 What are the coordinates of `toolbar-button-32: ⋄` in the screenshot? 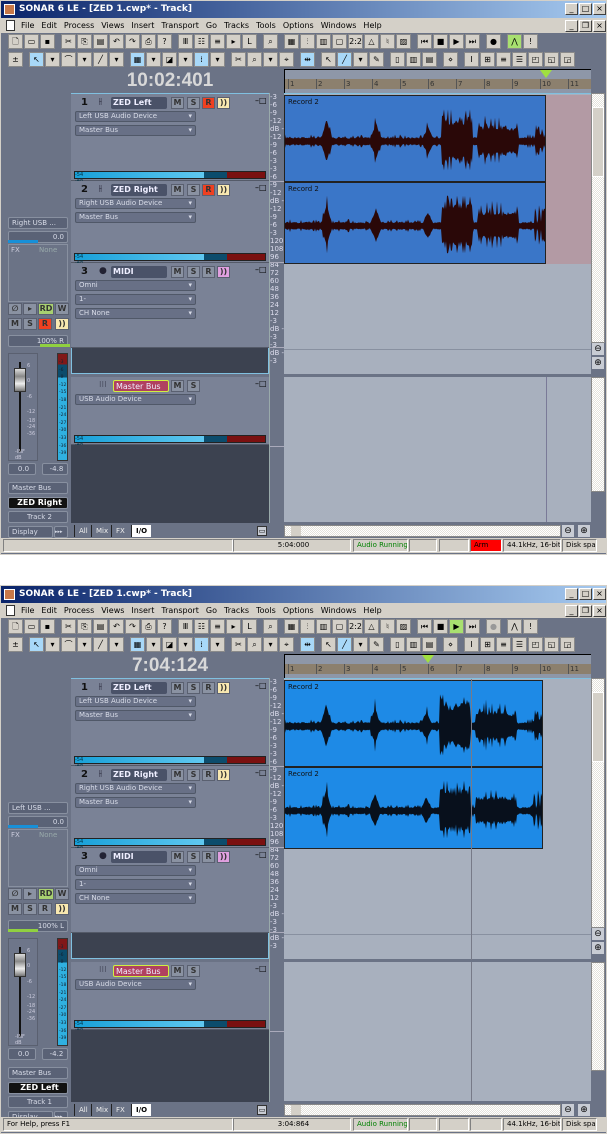 It's located at (450, 644).